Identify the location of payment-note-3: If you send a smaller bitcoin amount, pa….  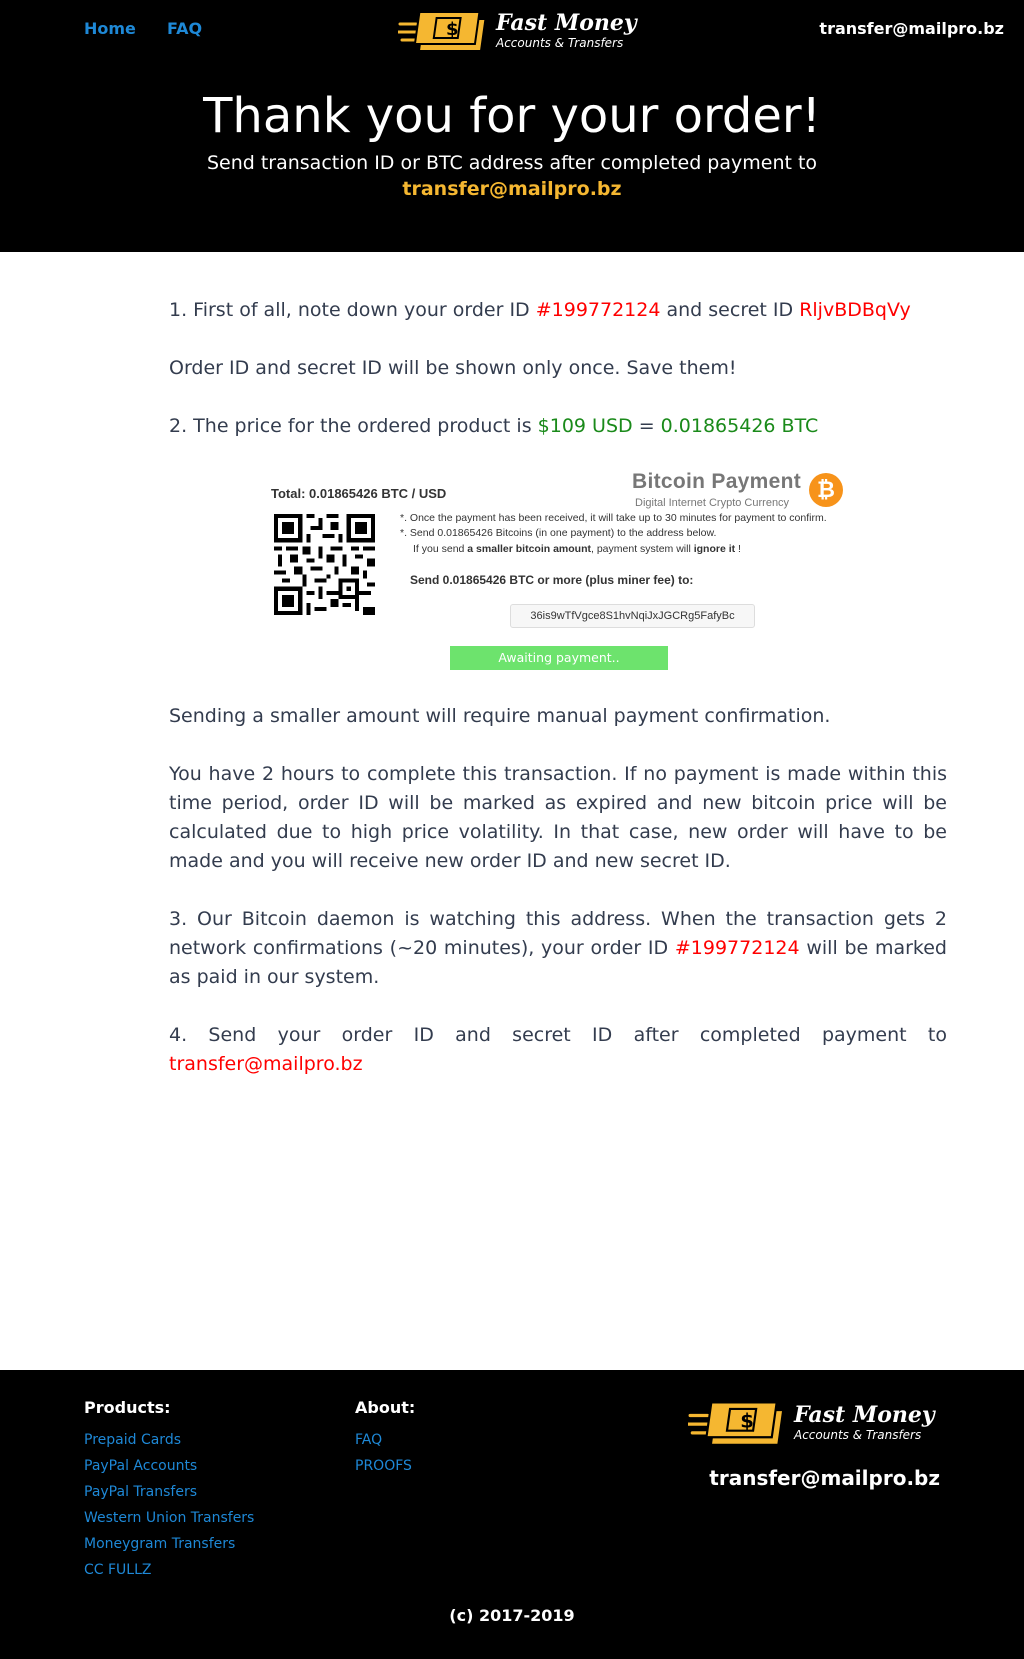
(577, 549).